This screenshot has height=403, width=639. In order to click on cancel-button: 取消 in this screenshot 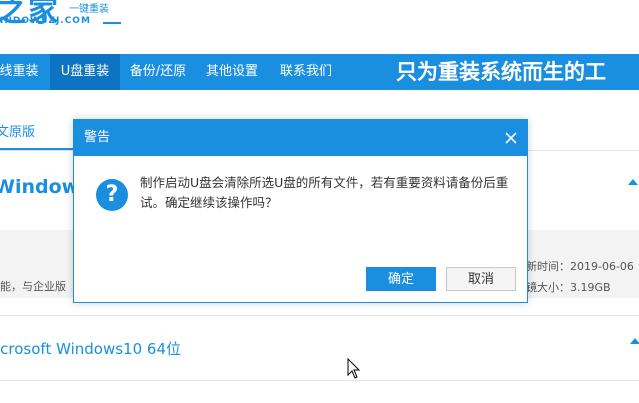, I will do `click(481, 279)`.